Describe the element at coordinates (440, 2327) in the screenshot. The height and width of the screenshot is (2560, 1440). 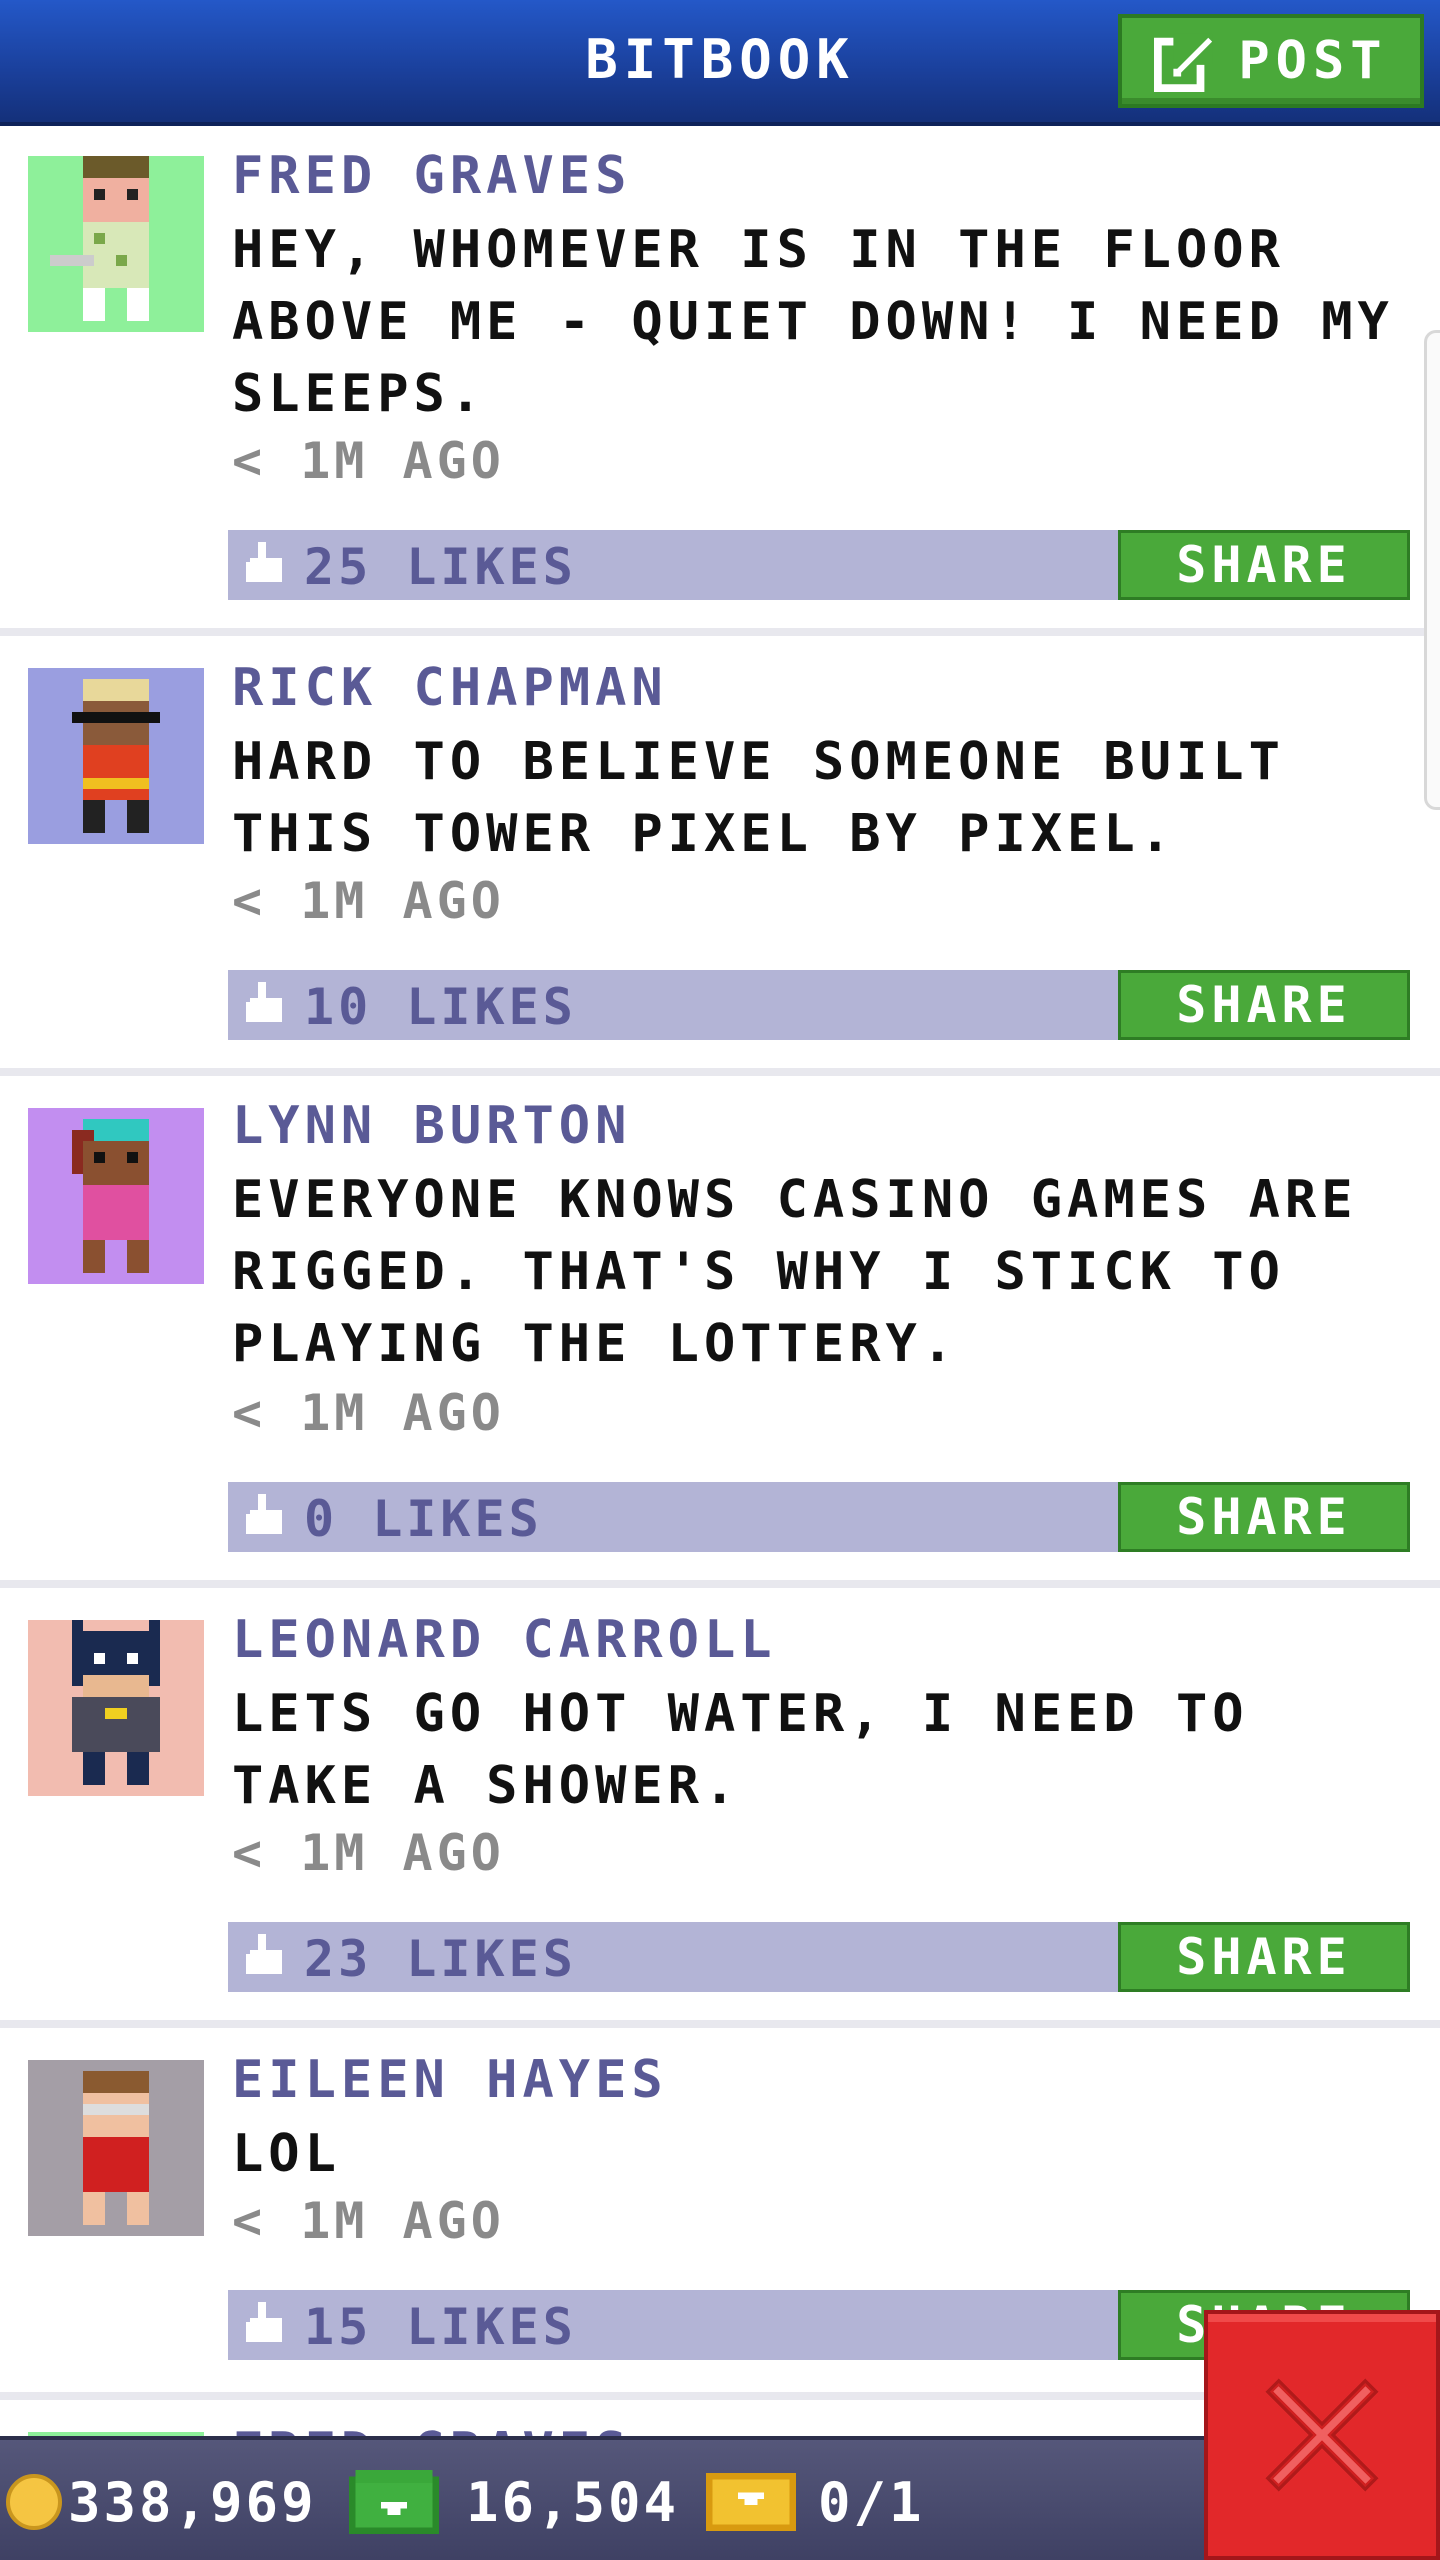
I see `likes-count: 15 LIKES` at that location.